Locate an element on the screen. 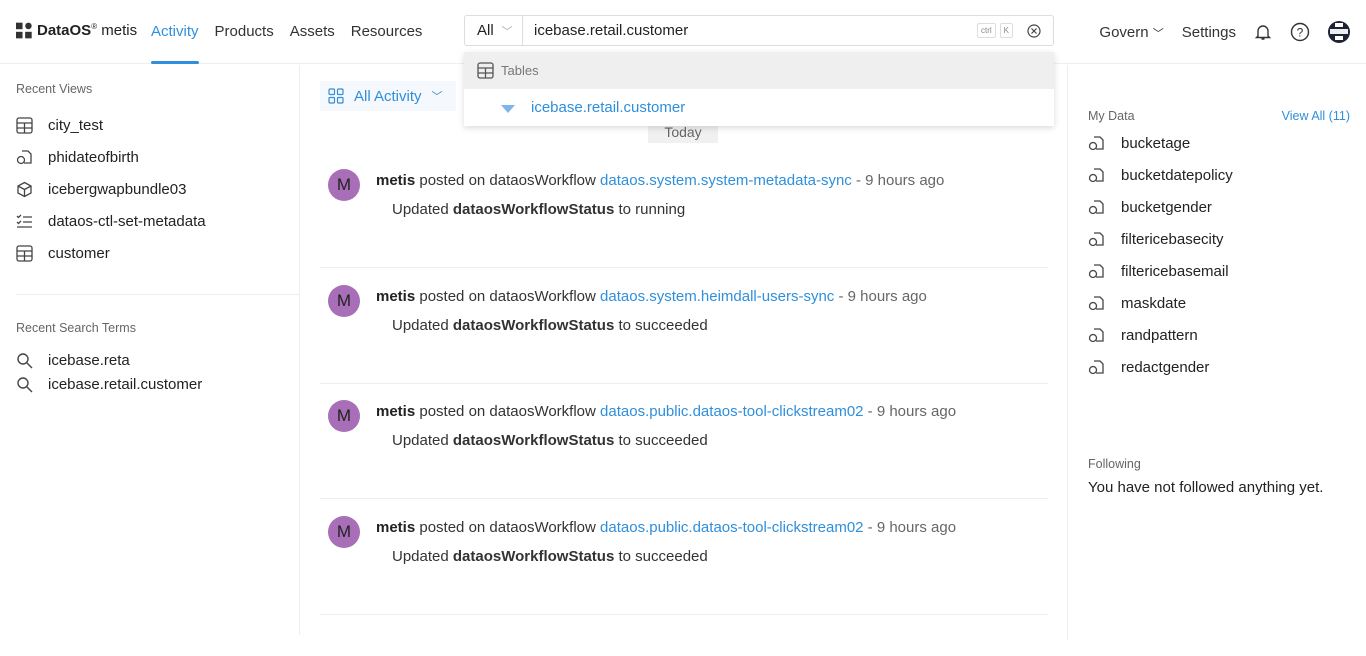  govern-menu: Govern ﹀ is located at coordinates (1131, 32).